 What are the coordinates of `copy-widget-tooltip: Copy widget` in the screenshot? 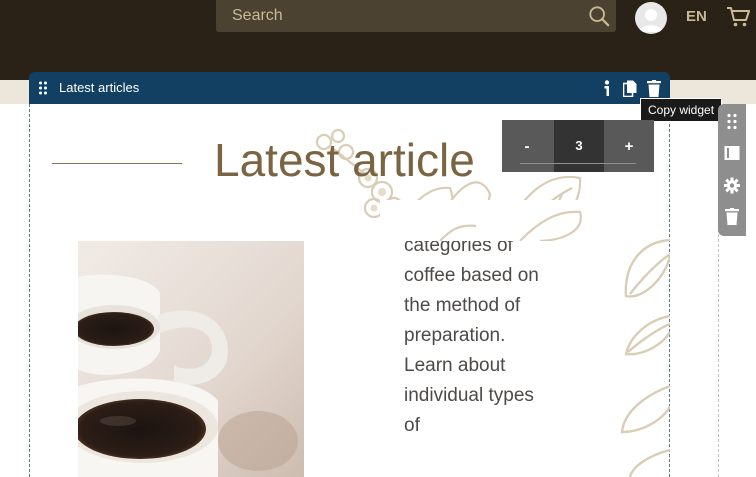 It's located at (681, 110).